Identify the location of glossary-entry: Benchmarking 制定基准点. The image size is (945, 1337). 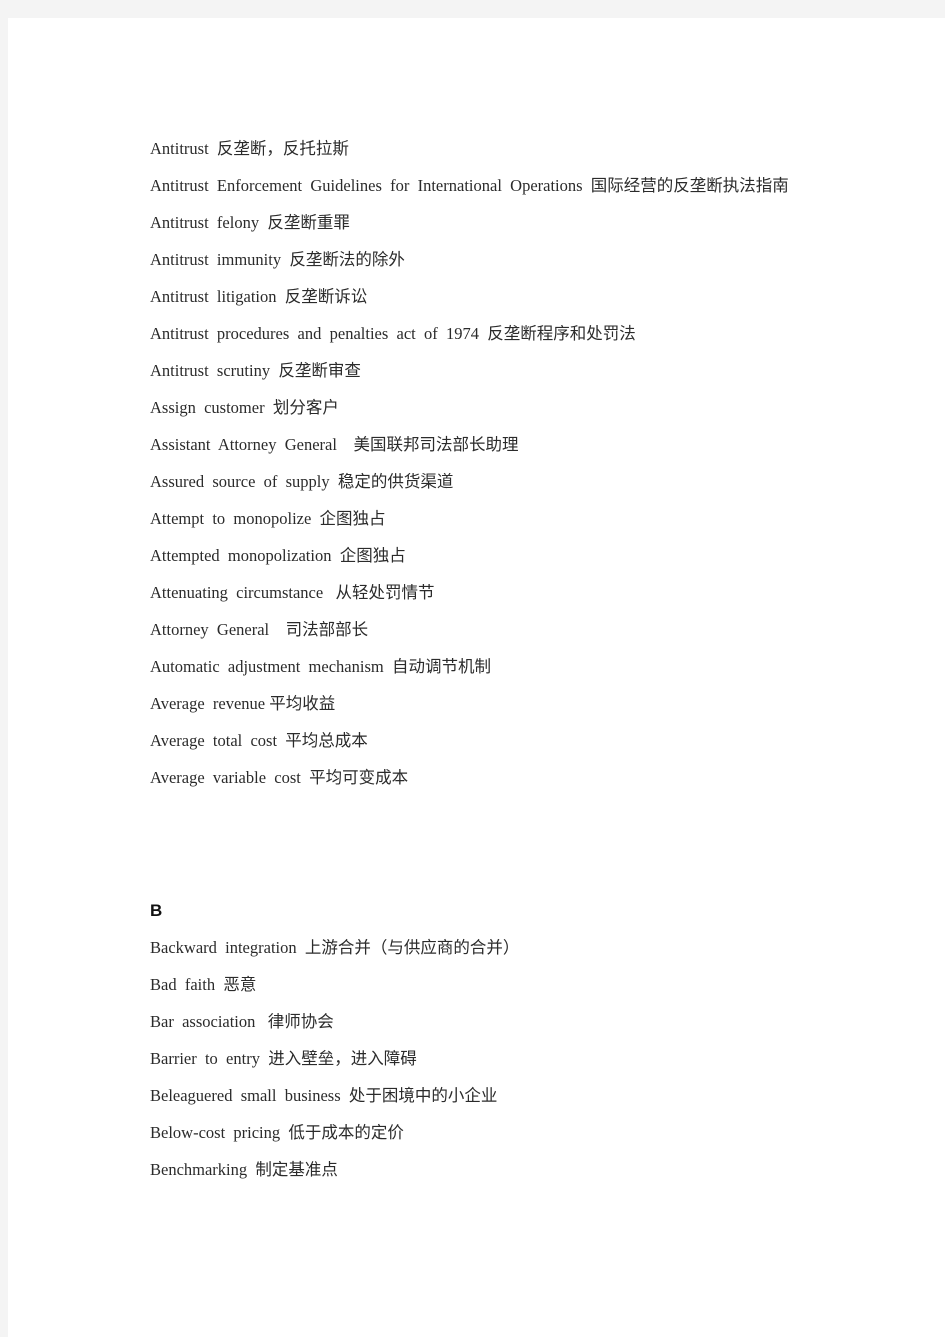
(244, 1169).